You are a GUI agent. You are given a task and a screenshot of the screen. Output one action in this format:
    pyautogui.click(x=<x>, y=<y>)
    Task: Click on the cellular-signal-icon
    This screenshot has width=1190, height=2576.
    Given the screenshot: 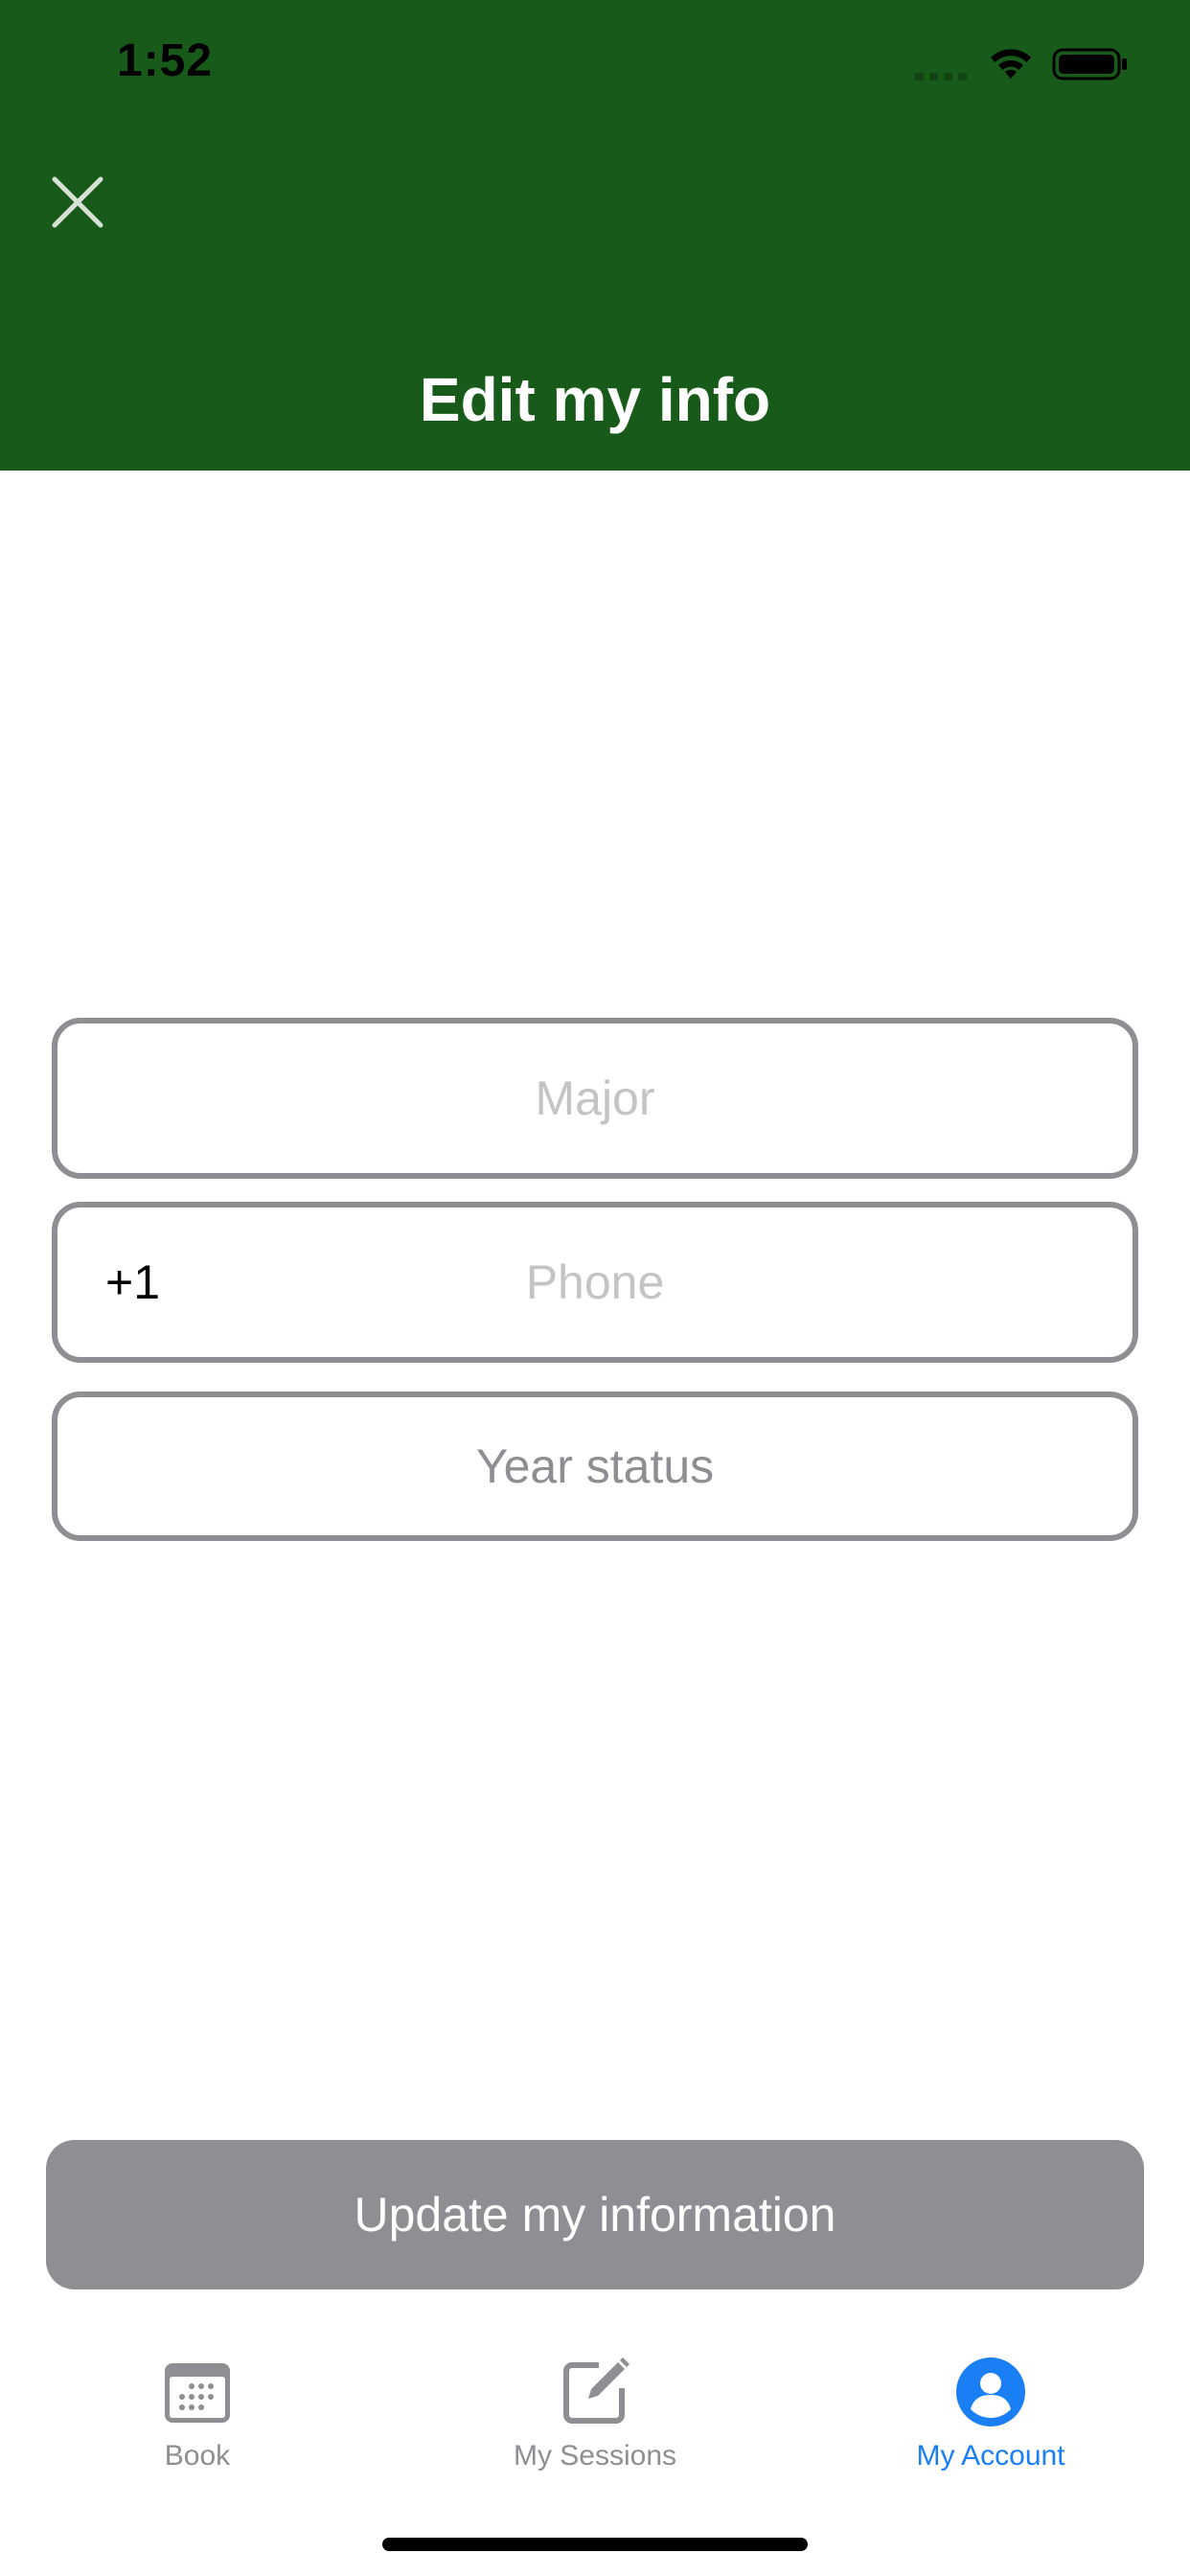 What is the action you would take?
    pyautogui.click(x=941, y=76)
    